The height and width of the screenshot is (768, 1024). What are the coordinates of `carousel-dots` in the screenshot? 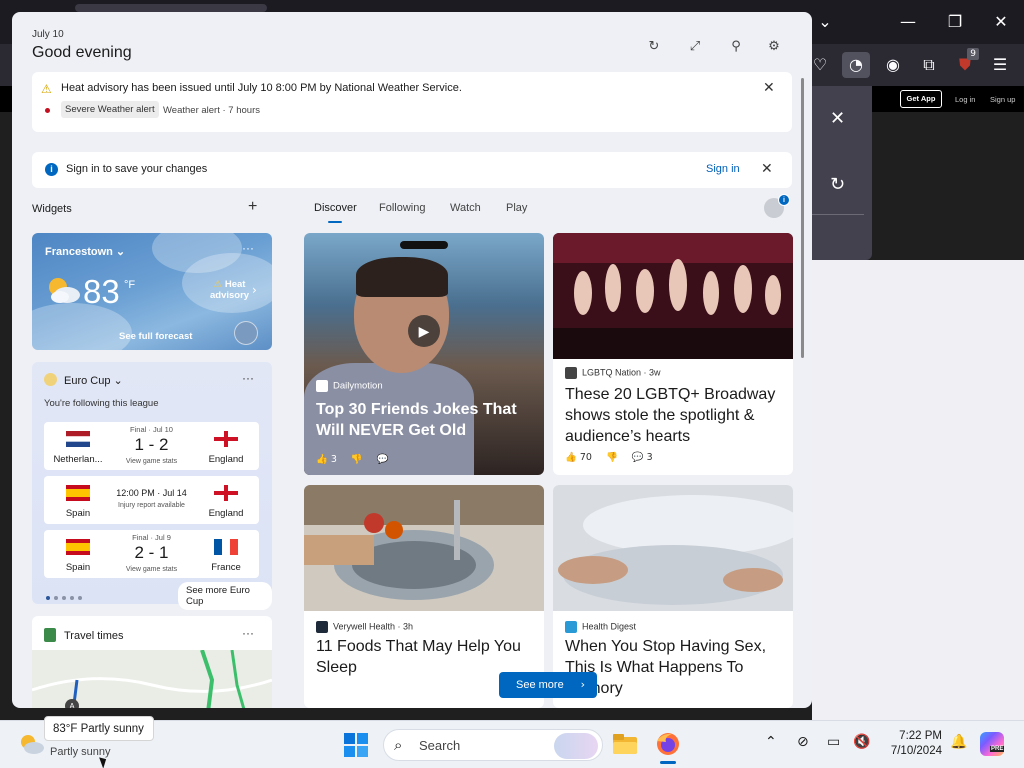 It's located at (66, 596).